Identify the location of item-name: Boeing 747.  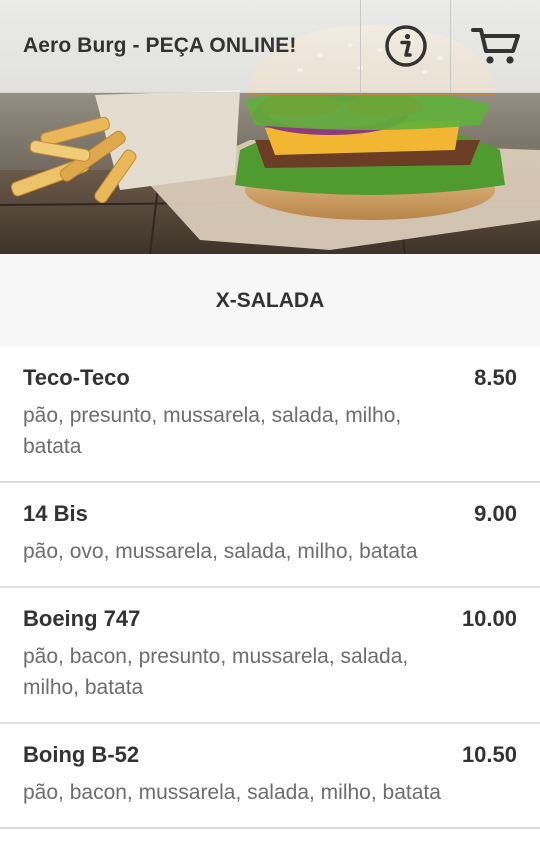
(82, 618).